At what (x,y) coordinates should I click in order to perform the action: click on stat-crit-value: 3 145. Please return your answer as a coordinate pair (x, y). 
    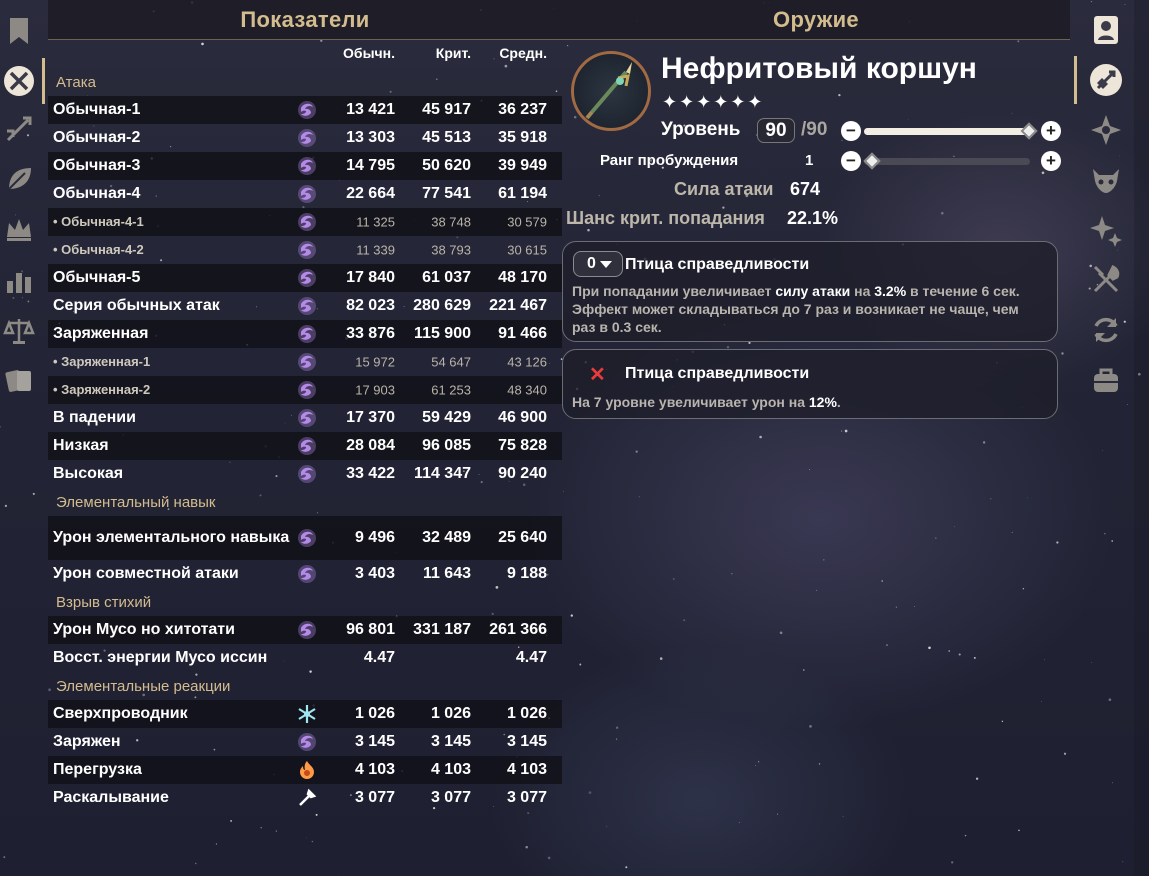
    Looking at the image, I should click on (450, 741).